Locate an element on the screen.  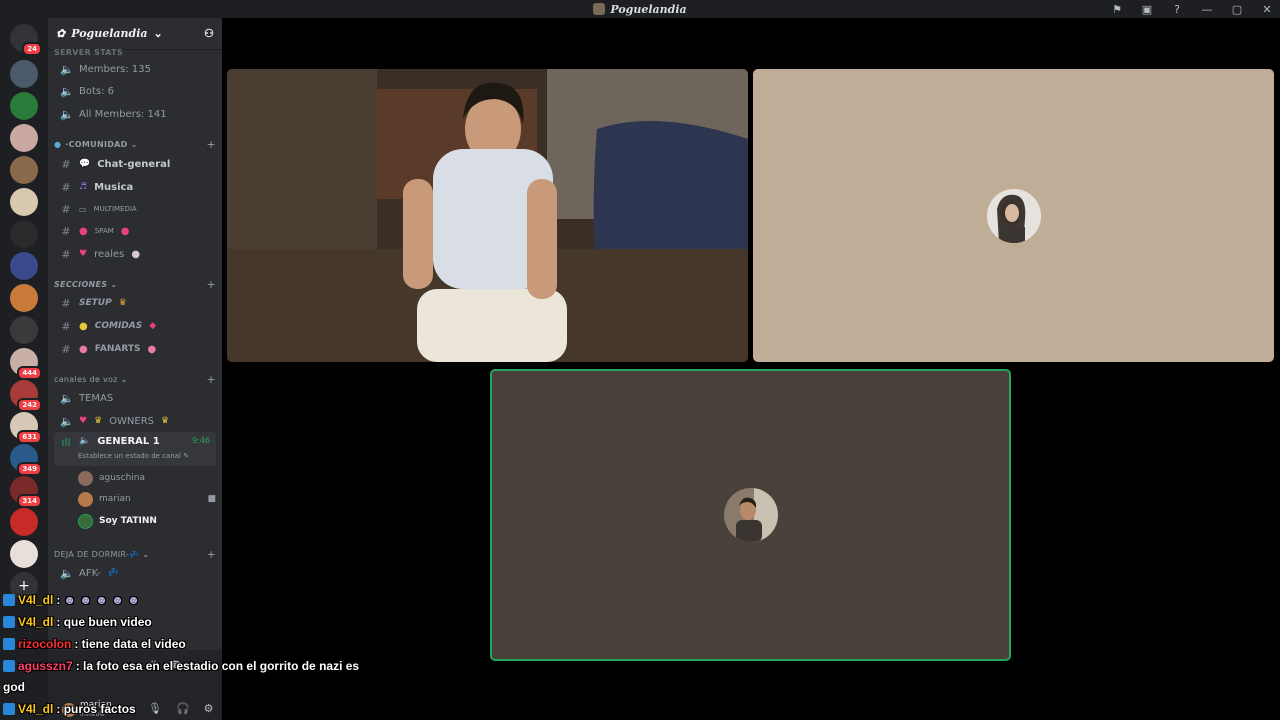
mention-badge: 349 is located at coordinates (29, 469).